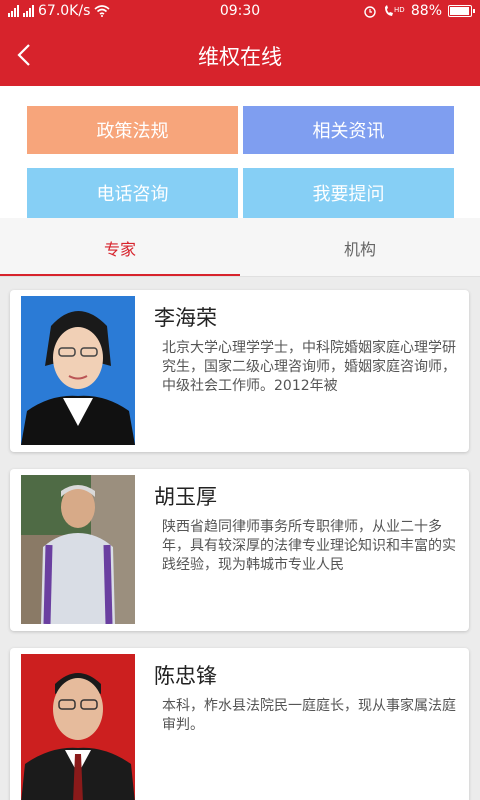 The width and height of the screenshot is (480, 800). I want to click on tab-institutions-label: 机构, so click(359, 249).